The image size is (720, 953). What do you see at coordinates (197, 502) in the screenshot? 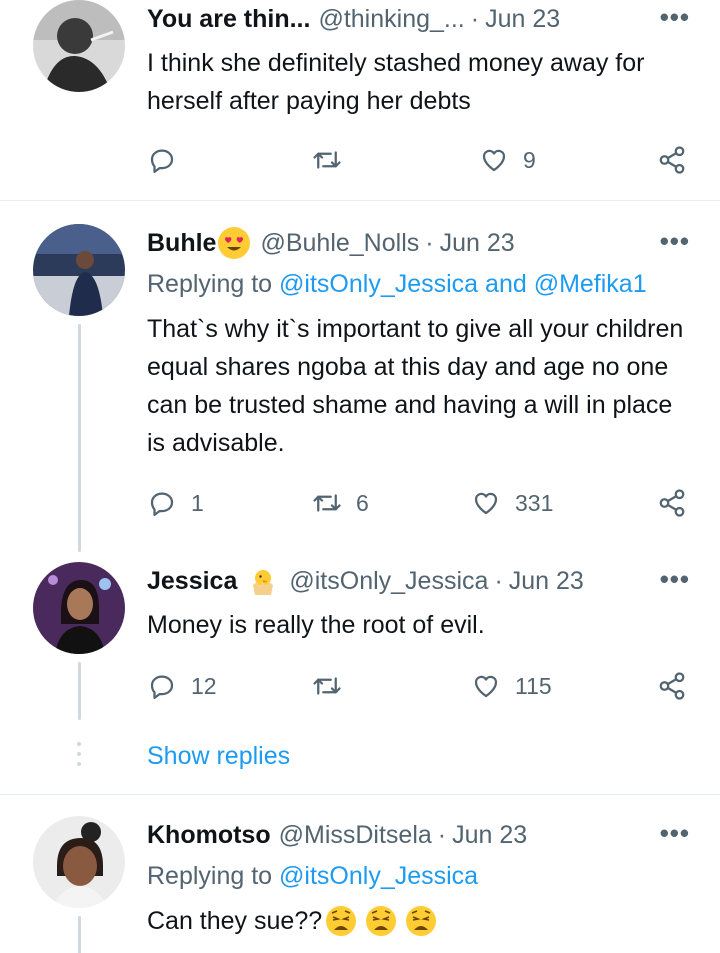
I see `reply-count: 1` at bounding box center [197, 502].